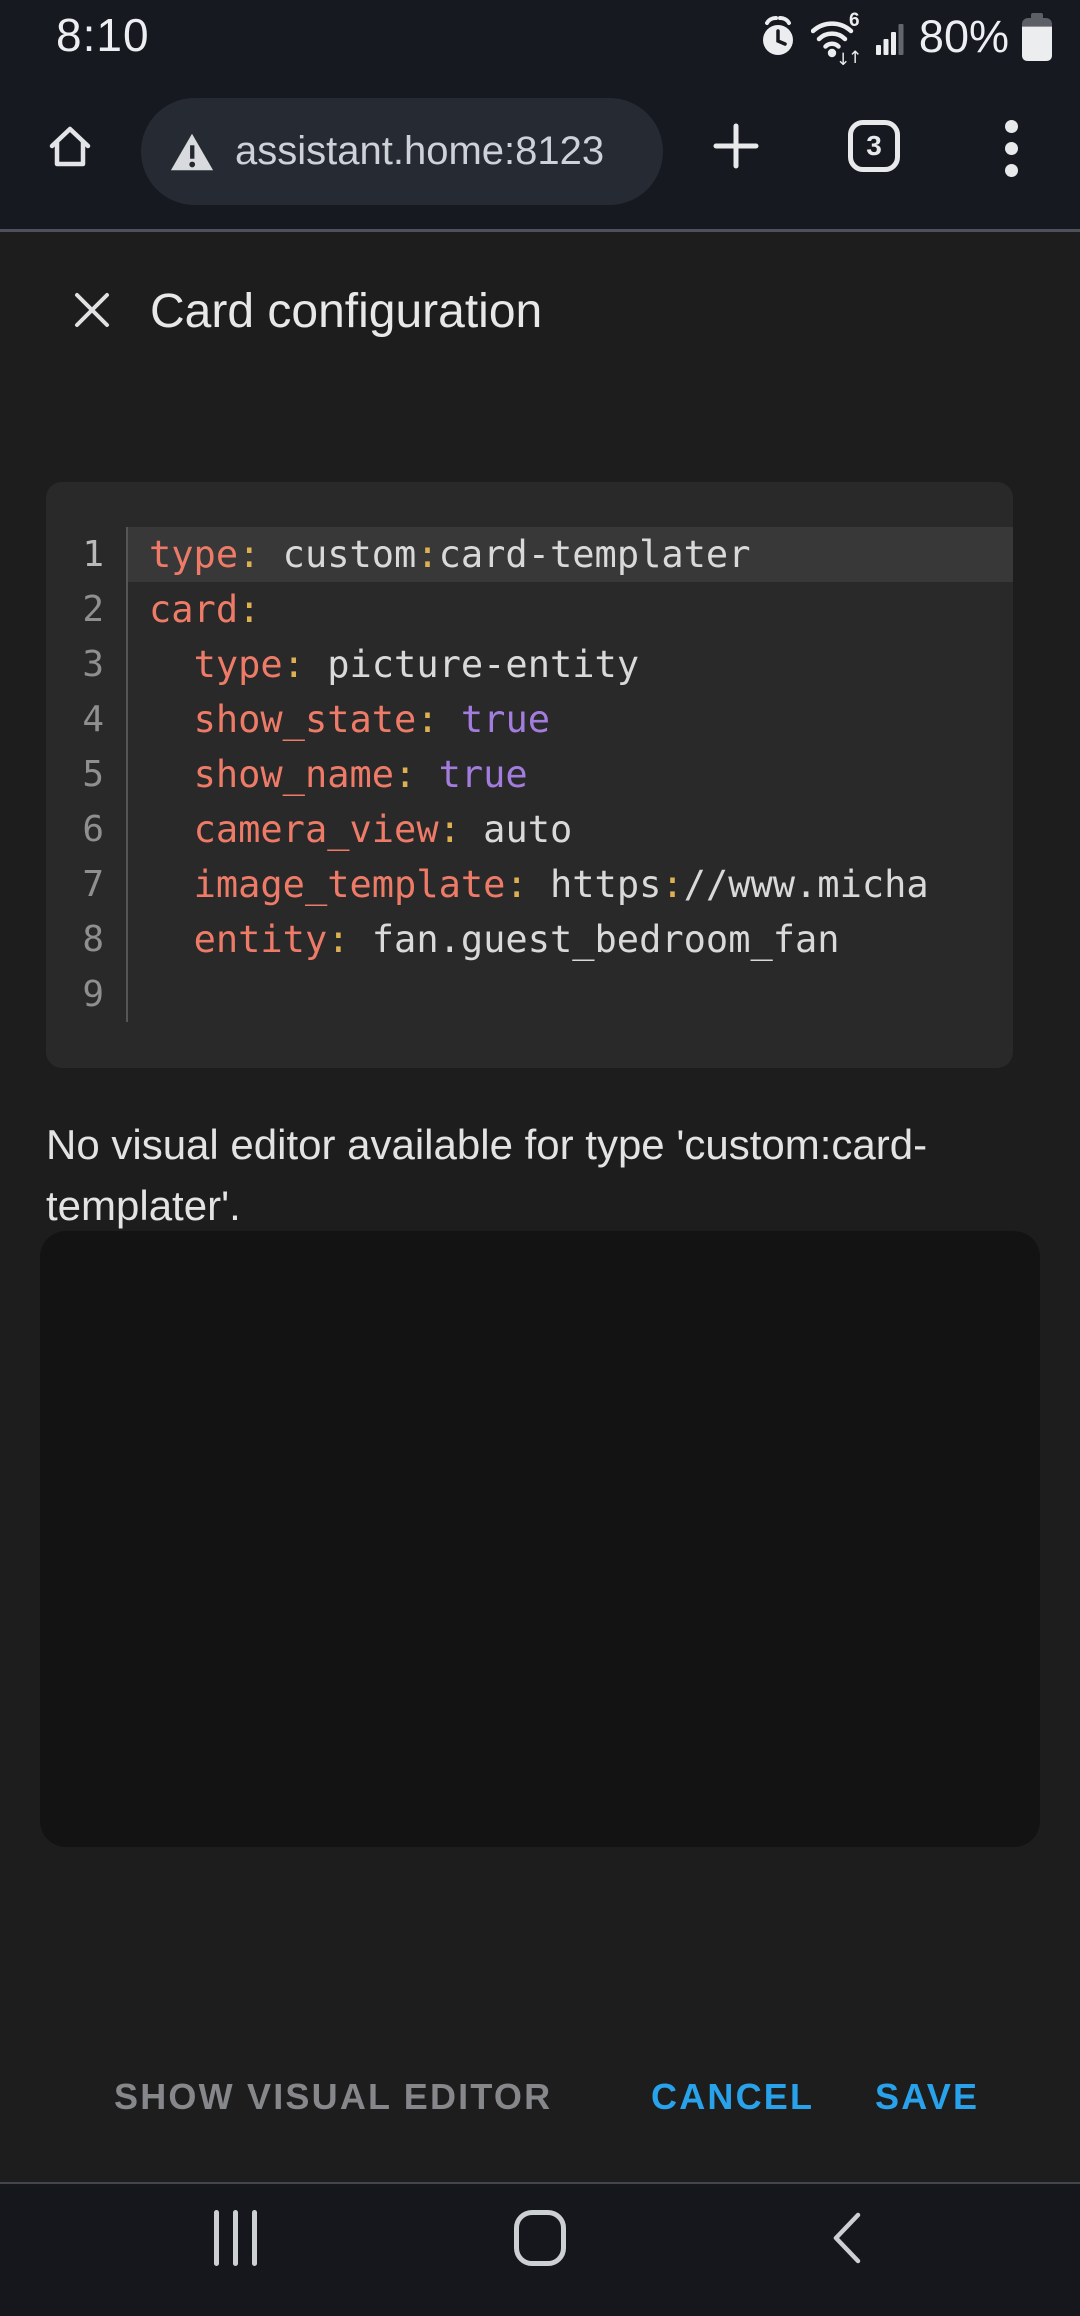  What do you see at coordinates (561, 884) in the screenshot?
I see `line-code: image_template: https://www.micha` at bounding box center [561, 884].